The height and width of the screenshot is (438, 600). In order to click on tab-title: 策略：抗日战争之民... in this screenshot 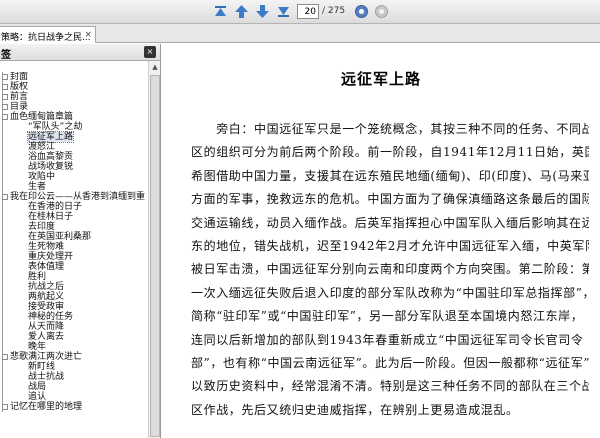, I will do `click(46, 38)`.